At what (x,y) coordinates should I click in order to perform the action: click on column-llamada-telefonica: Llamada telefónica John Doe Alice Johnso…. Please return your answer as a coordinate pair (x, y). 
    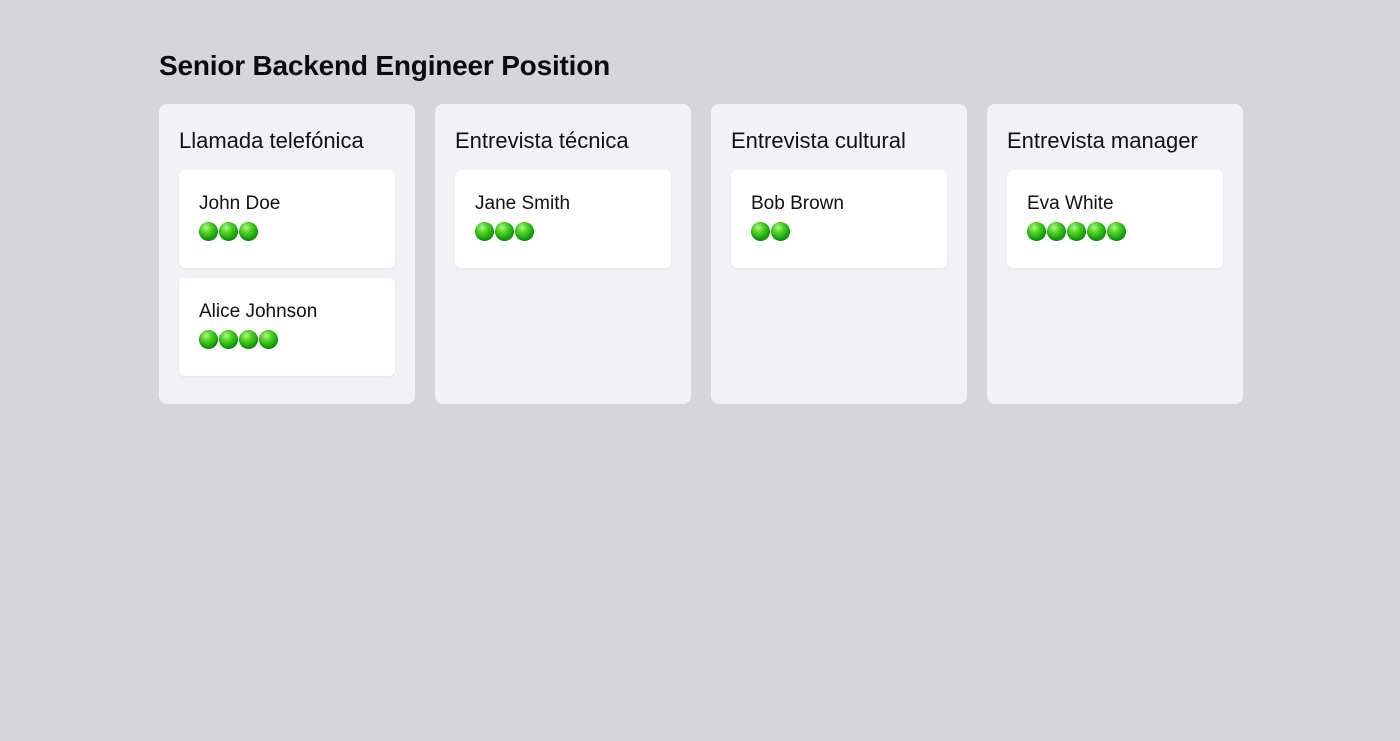
    Looking at the image, I should click on (287, 254).